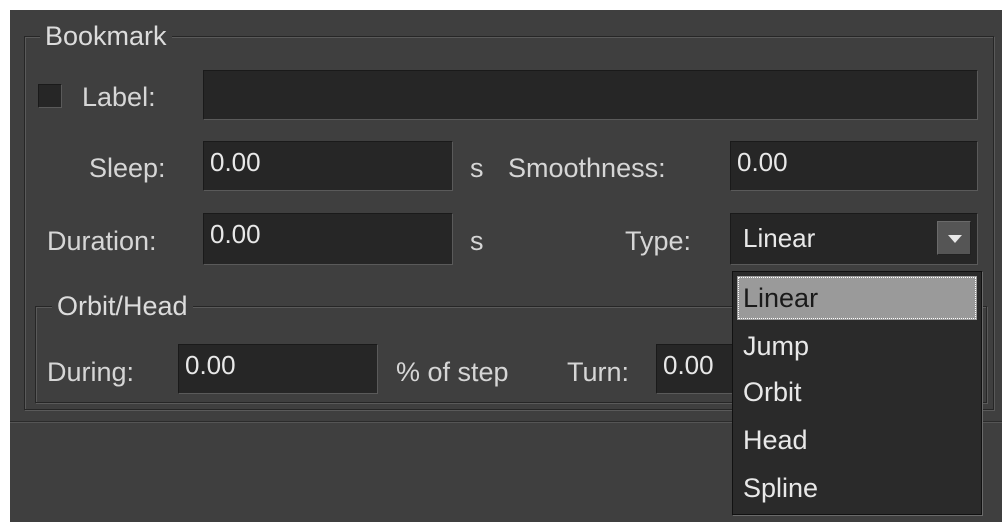 The width and height of the screenshot is (1004, 522). What do you see at coordinates (122, 306) in the screenshot?
I see `orbit-head-group-title: Orbit/Head` at bounding box center [122, 306].